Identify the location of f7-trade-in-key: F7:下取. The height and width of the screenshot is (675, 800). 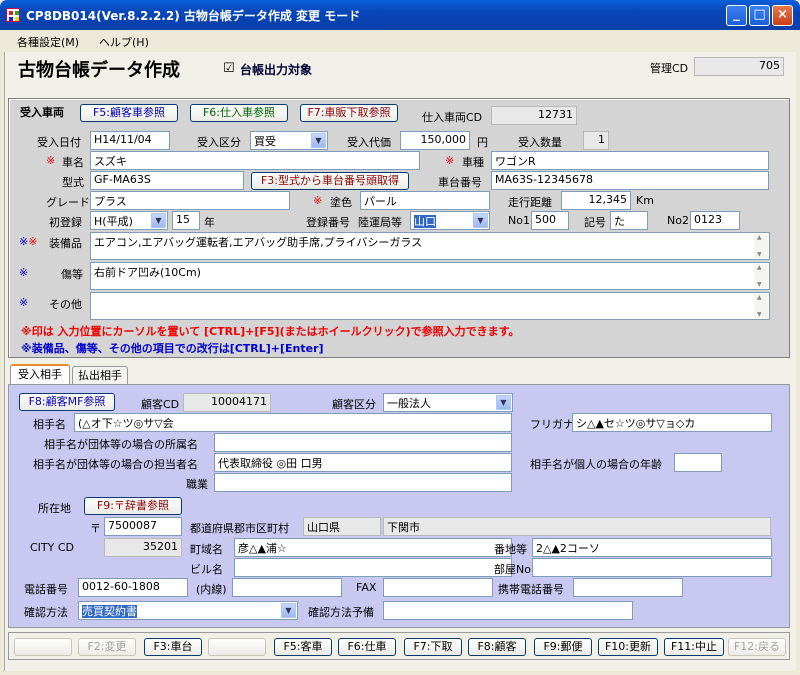
(433, 647).